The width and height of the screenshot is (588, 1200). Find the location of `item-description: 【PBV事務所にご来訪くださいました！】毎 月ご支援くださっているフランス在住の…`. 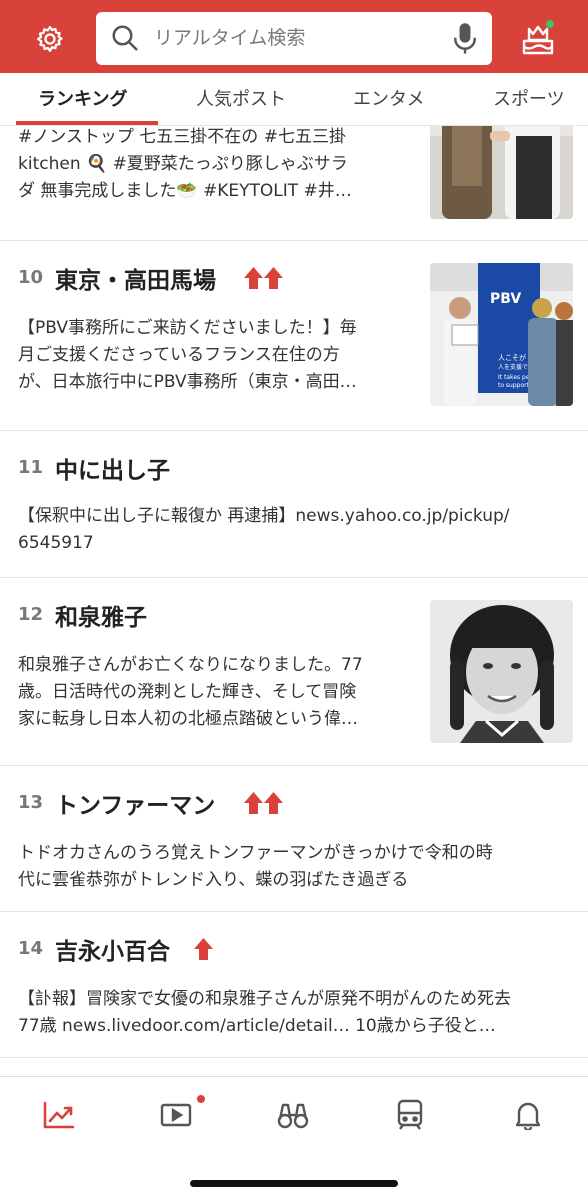

item-description: 【PBV事務所にご来訪くださいました！】毎 月ご支援くださっているフランス在住の… is located at coordinates (187, 355).